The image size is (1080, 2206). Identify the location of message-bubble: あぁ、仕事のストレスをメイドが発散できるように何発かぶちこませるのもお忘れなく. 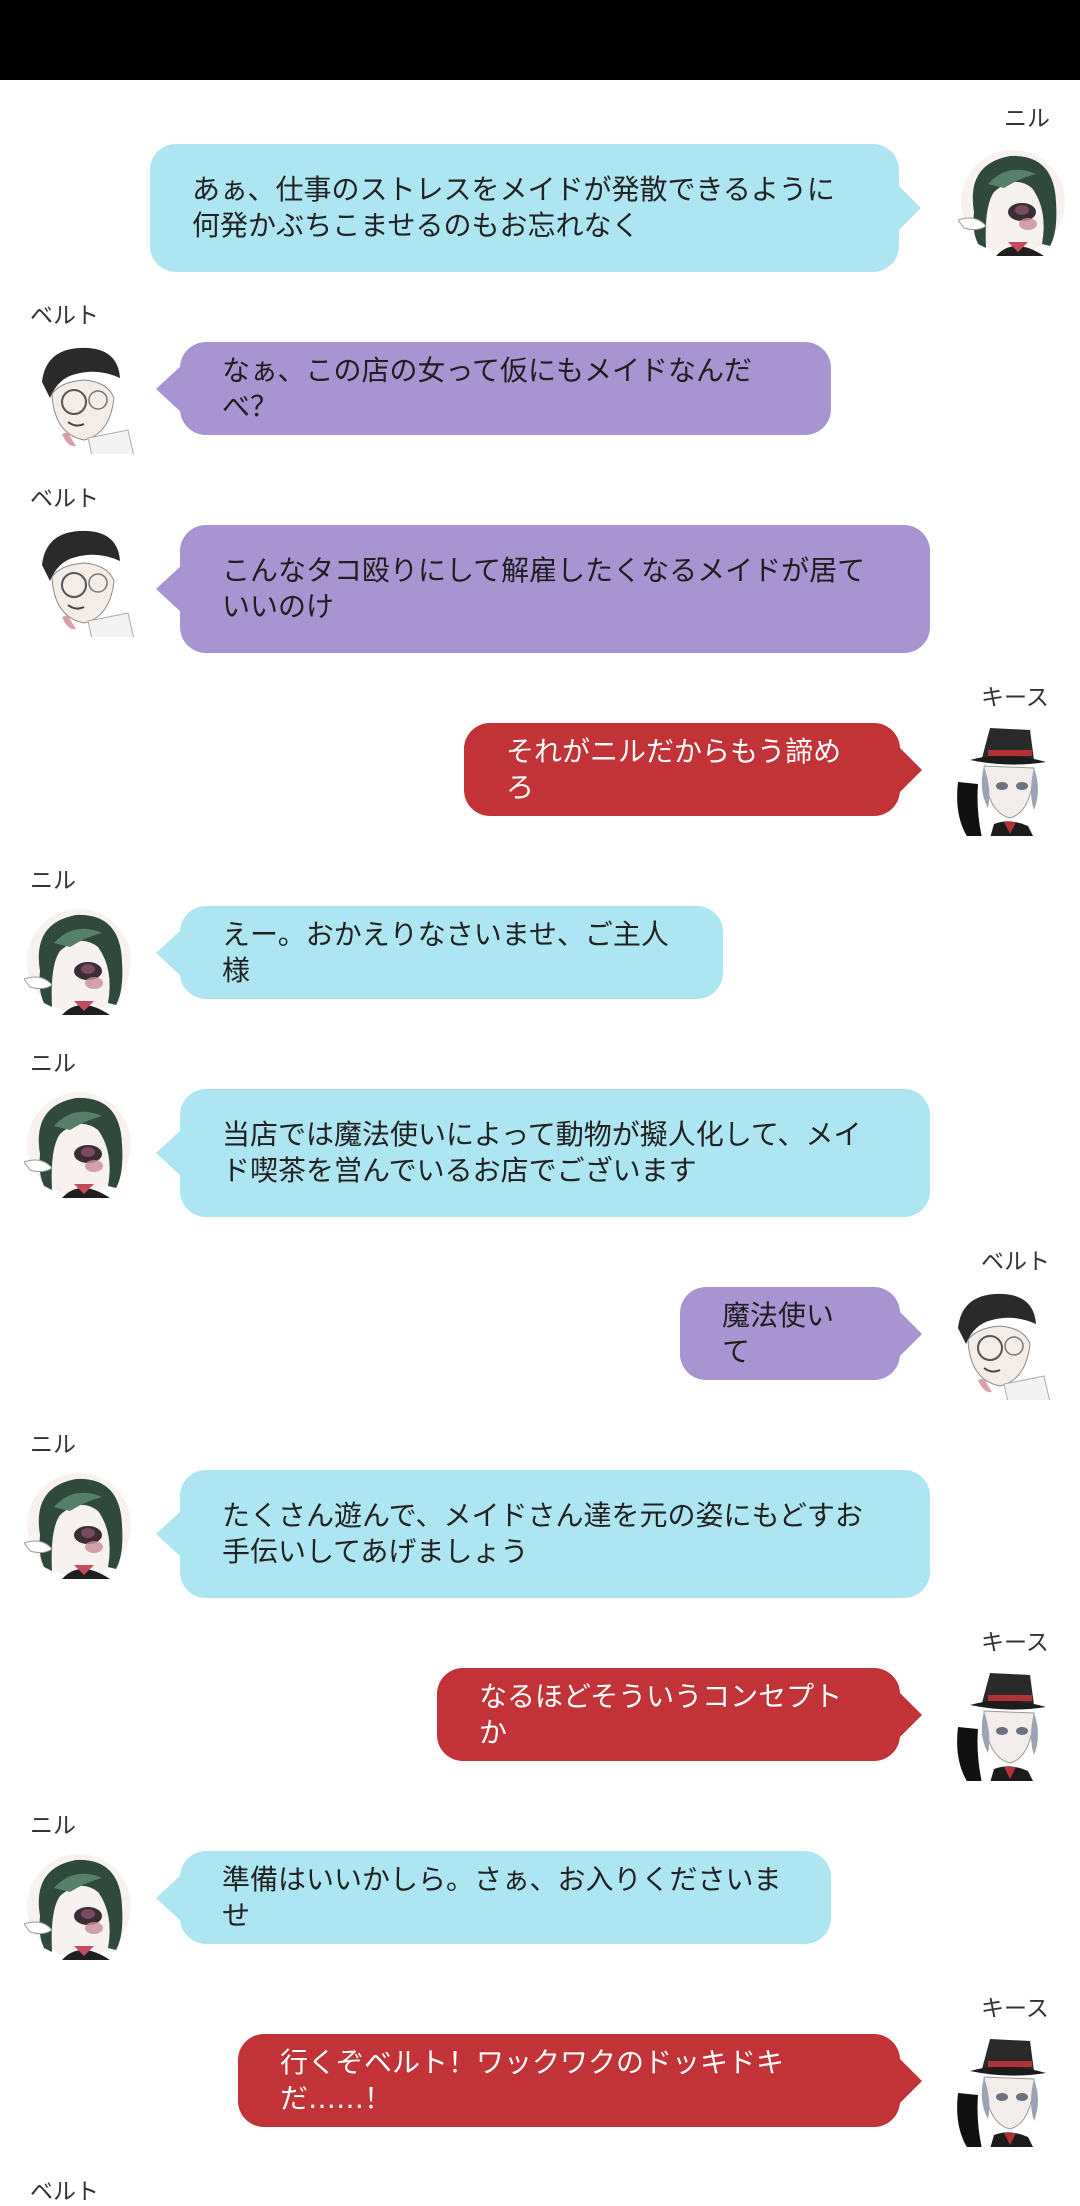
(535, 208).